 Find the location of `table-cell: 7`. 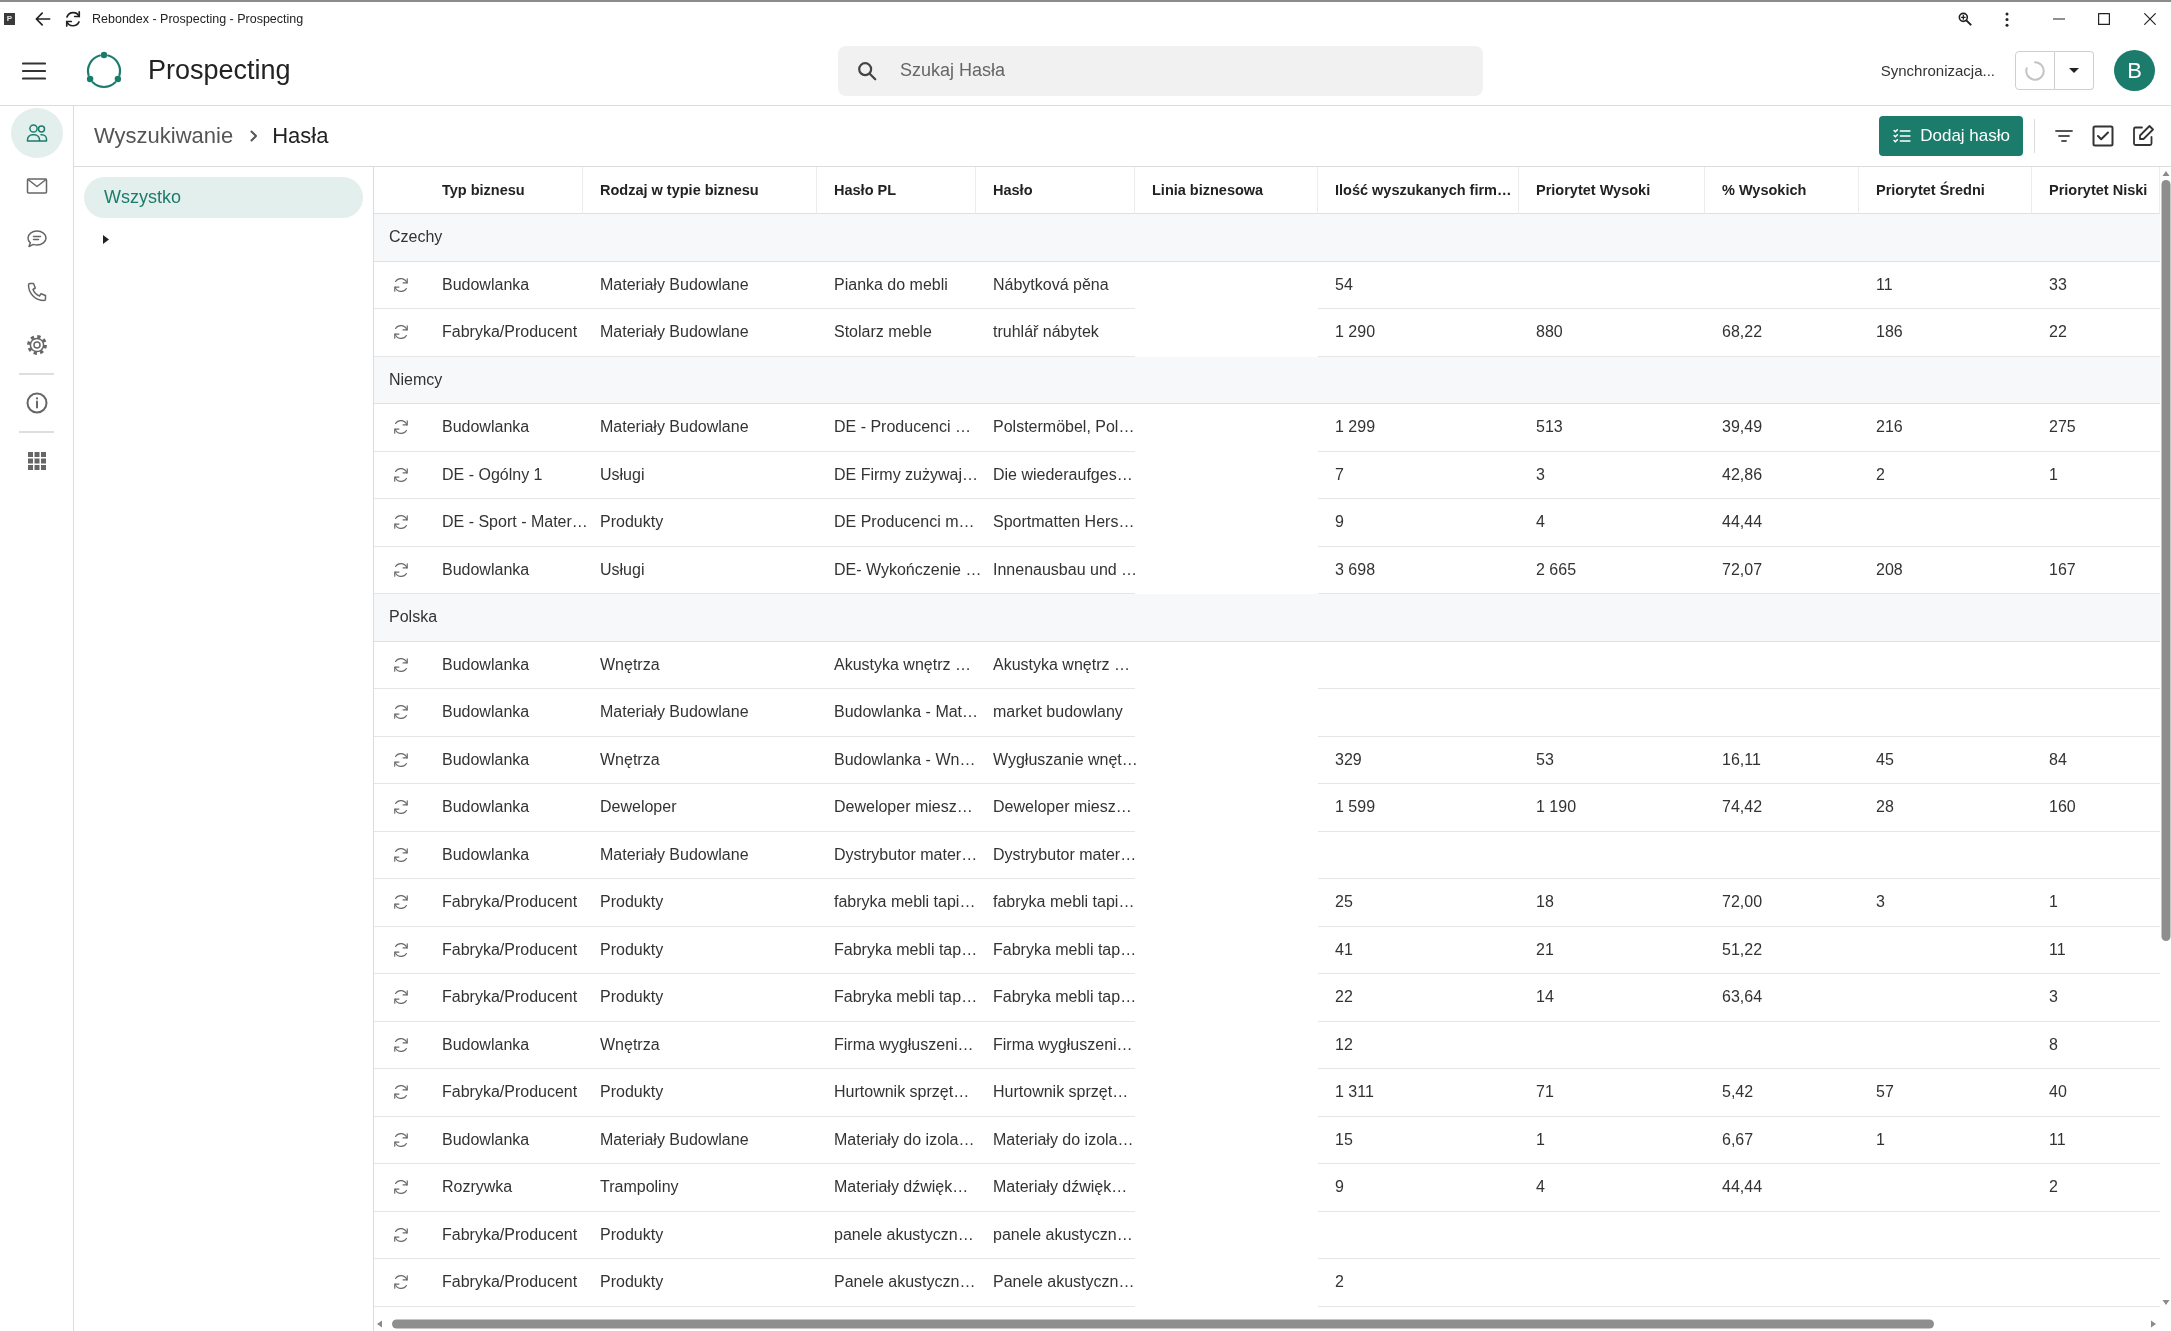

table-cell: 7 is located at coordinates (1418, 475).